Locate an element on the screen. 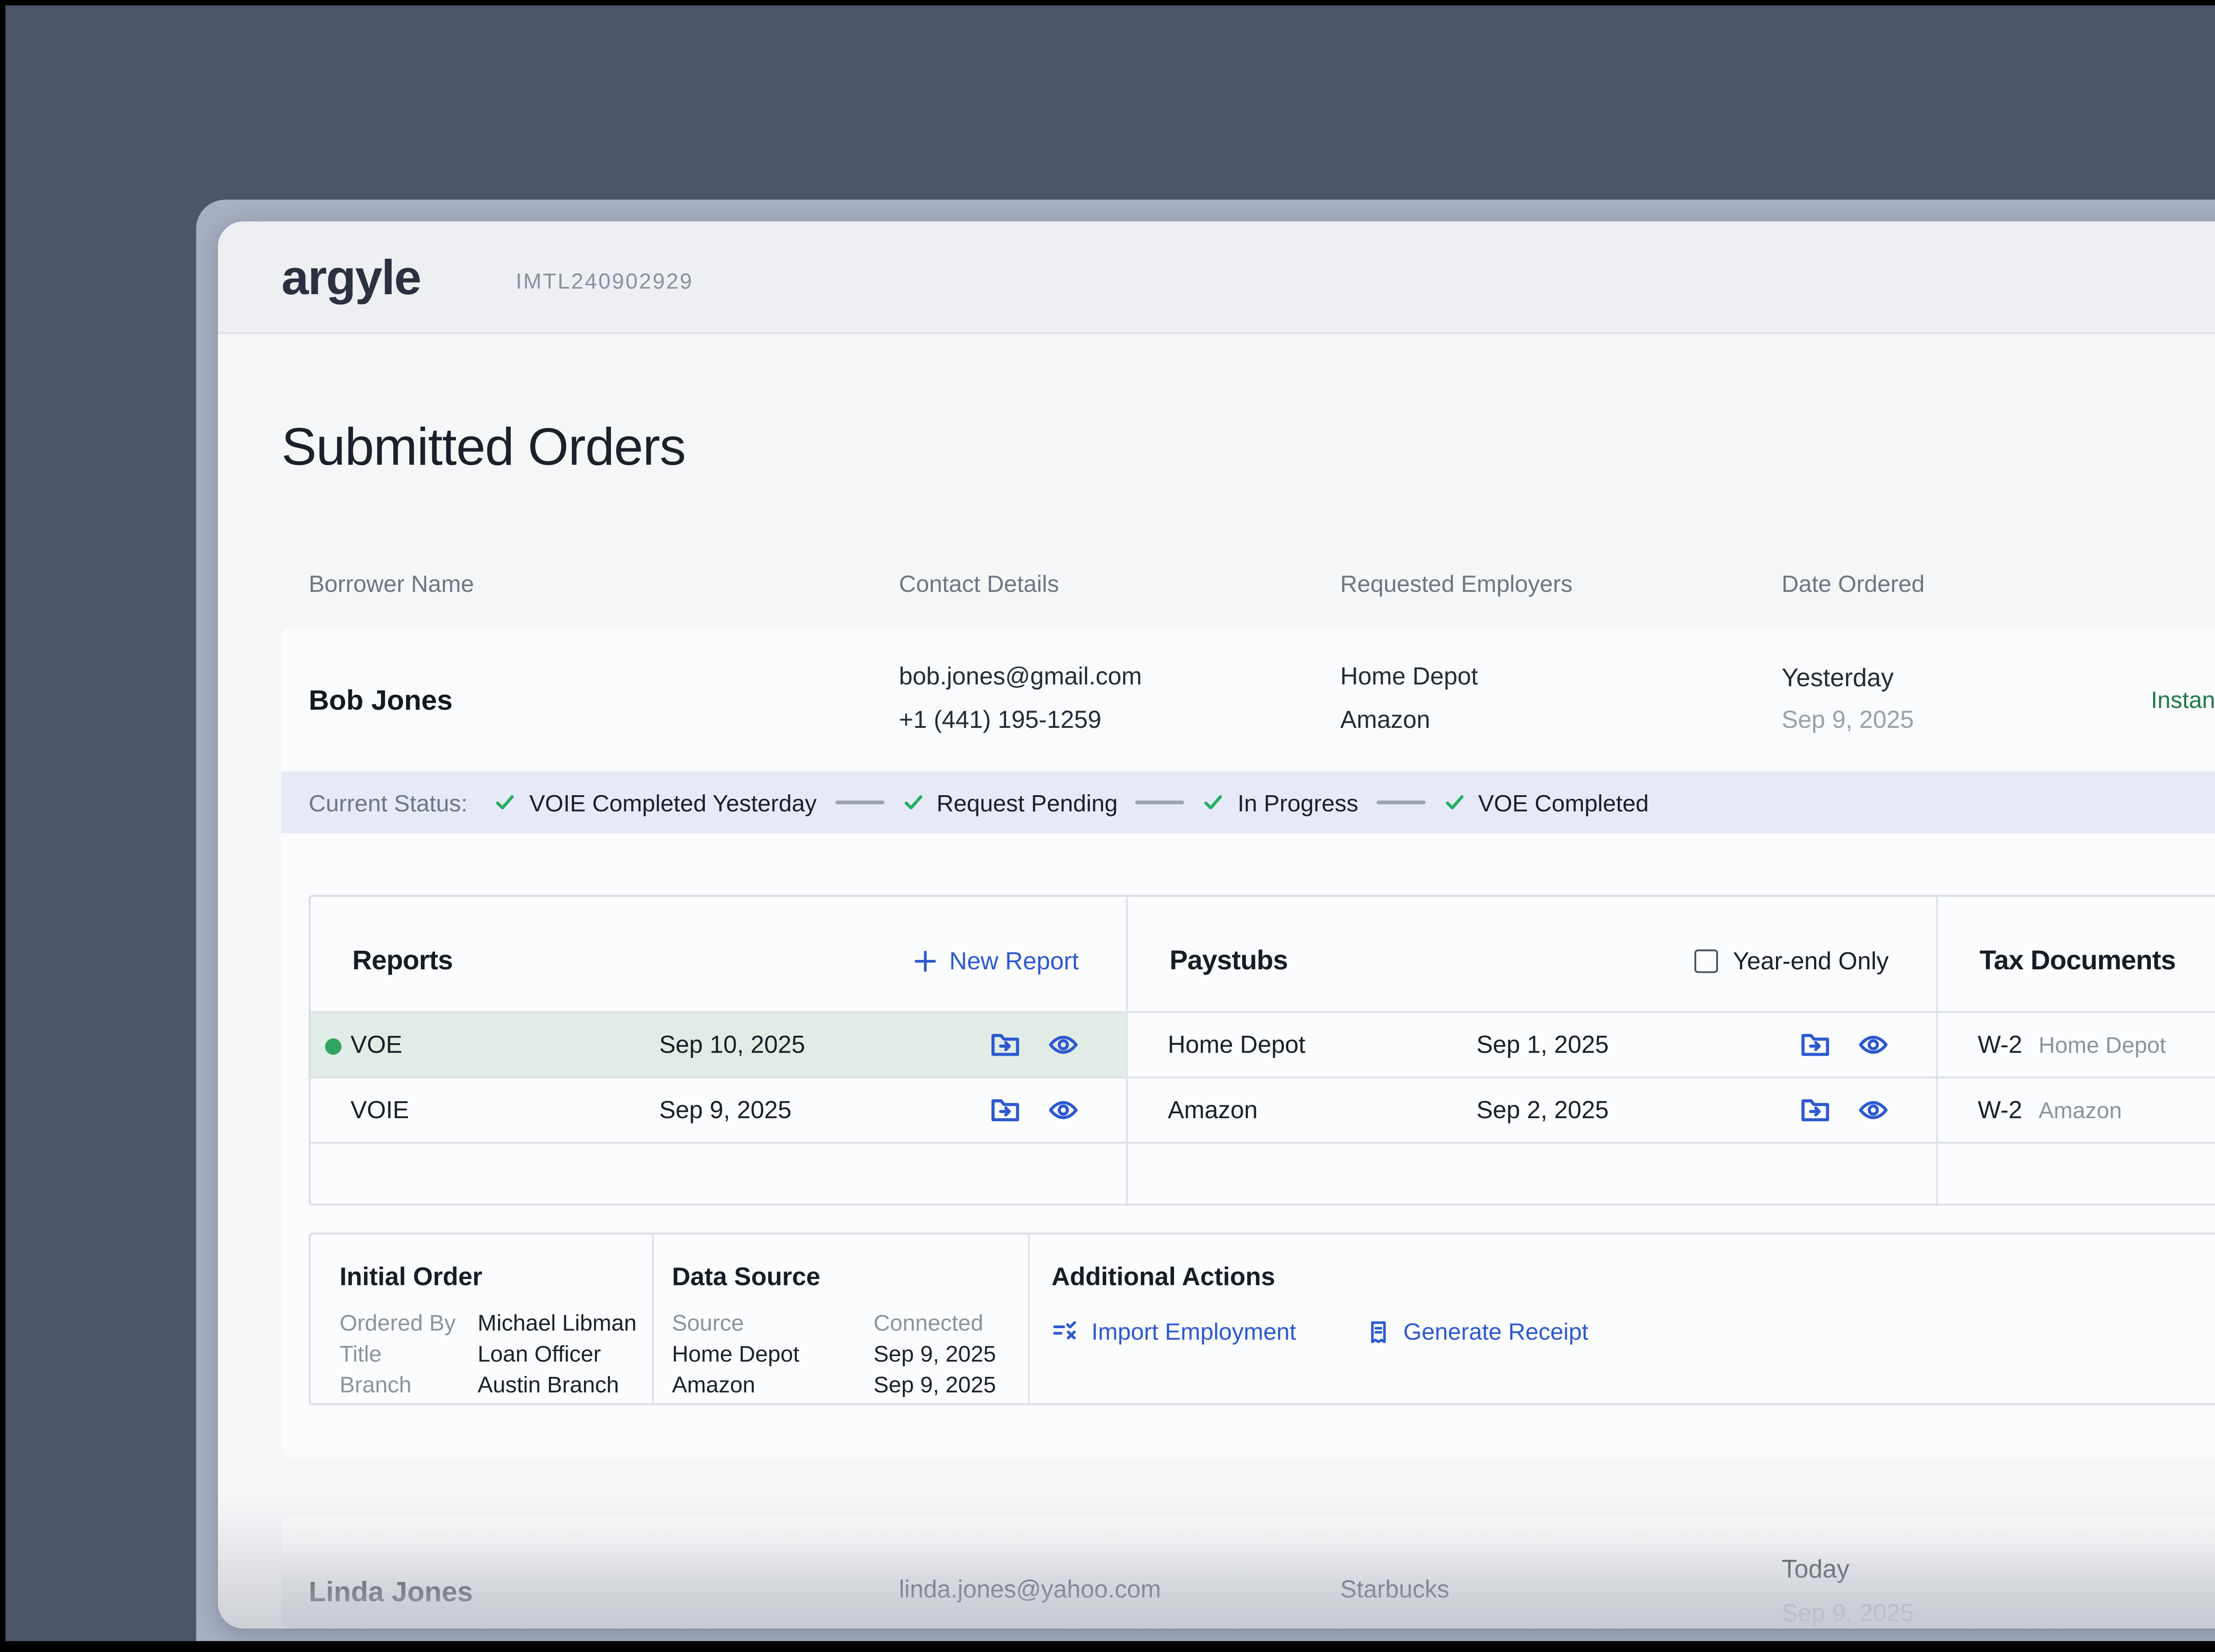 The width and height of the screenshot is (2215, 1652). report-row-voie: VOIE Sep 9, 2025 is located at coordinates (718, 1109).